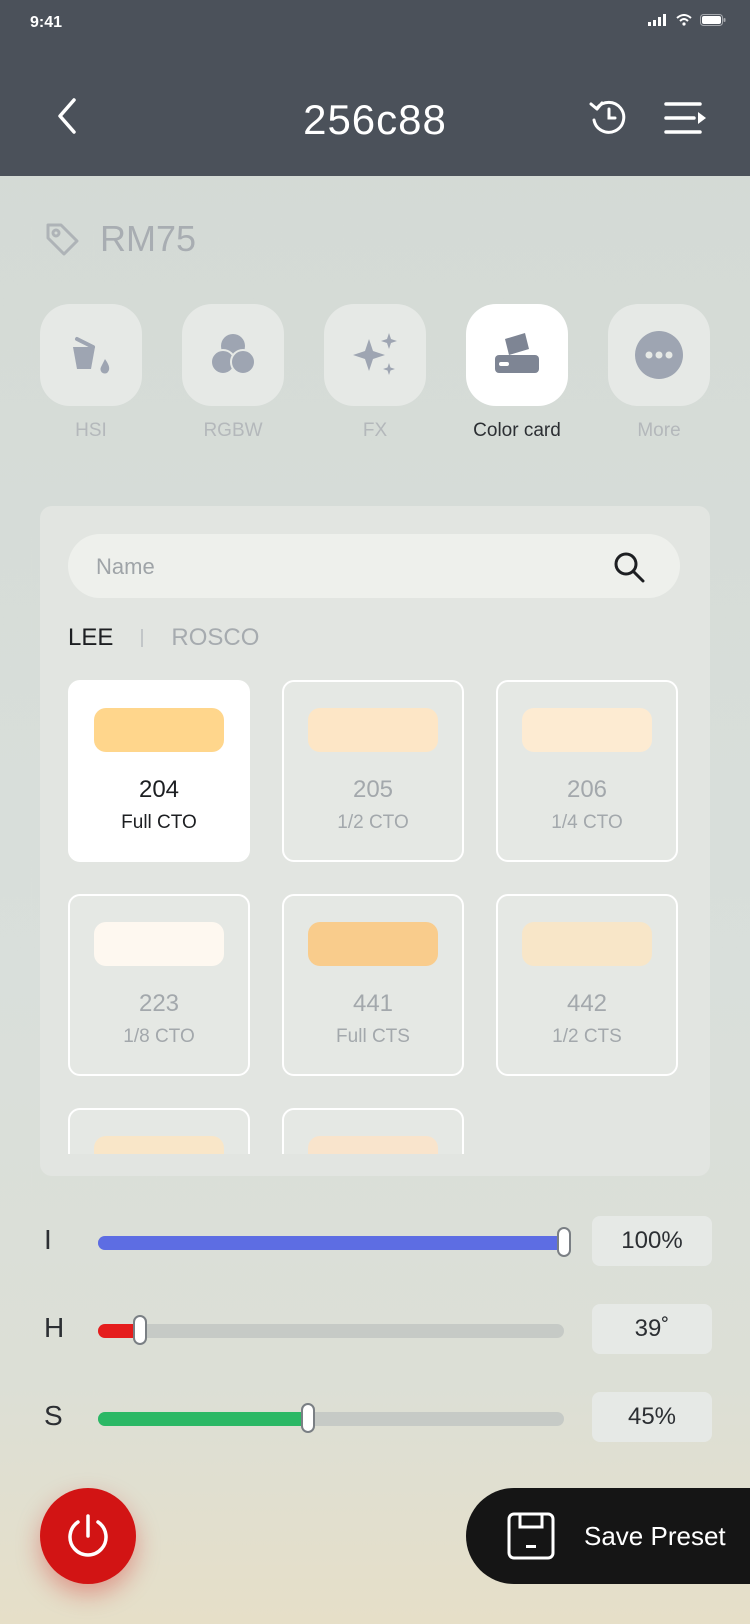 This screenshot has width=750, height=1624. What do you see at coordinates (373, 771) in the screenshot?
I see `color-card: 205 1/2 CTO` at bounding box center [373, 771].